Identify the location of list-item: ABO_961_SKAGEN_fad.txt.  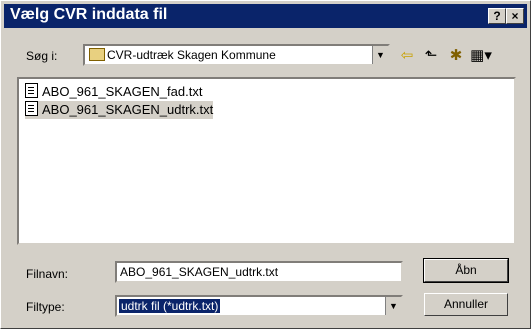
(113, 92).